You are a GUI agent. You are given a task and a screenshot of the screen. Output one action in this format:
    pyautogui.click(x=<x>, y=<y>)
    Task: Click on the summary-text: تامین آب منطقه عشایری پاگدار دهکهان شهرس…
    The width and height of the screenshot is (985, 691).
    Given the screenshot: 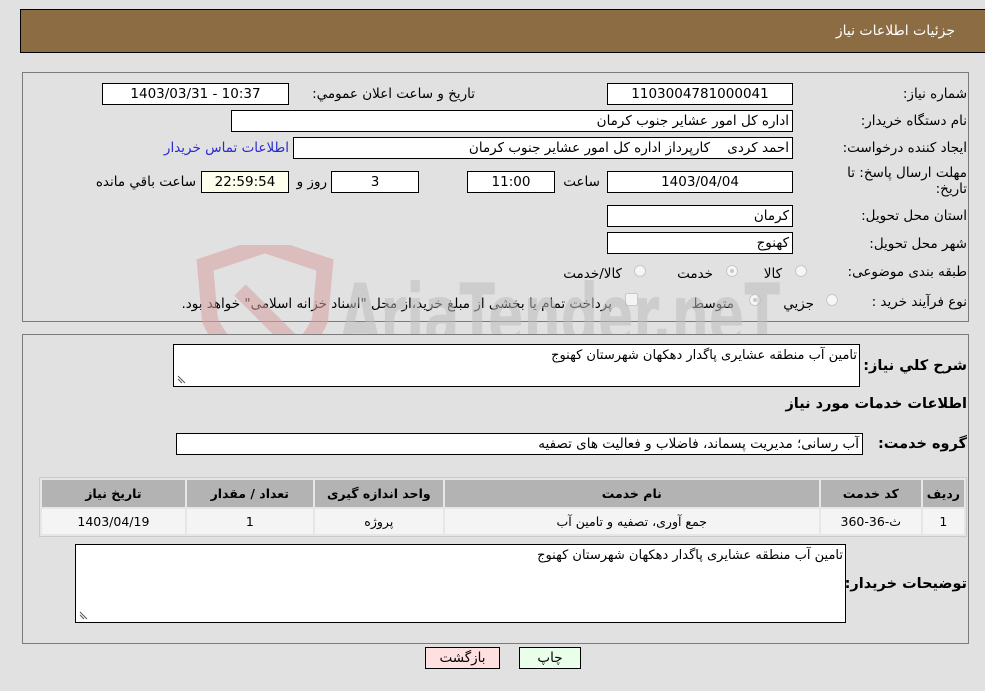 What is the action you would take?
    pyautogui.click(x=704, y=355)
    